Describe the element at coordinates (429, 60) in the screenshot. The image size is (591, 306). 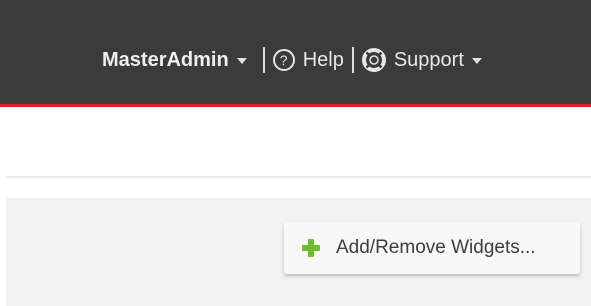
I see `support-menu-label: Support` at that location.